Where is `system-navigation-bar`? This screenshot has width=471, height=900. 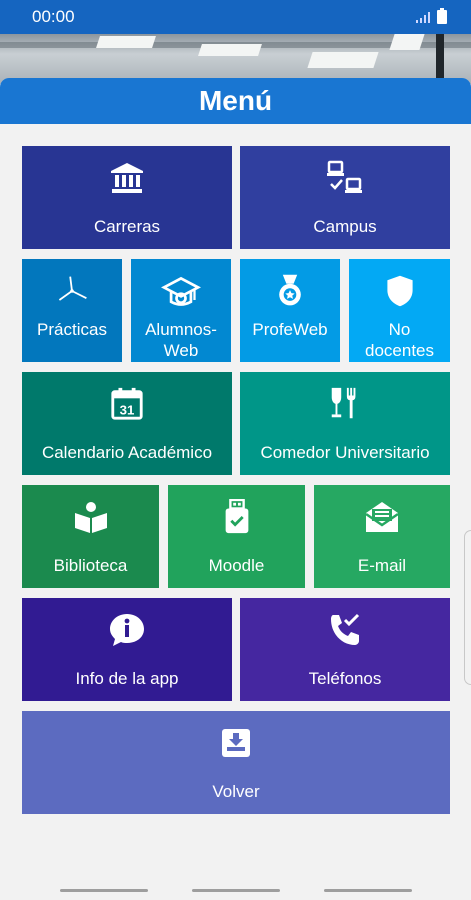 system-navigation-bar is located at coordinates (235, 890).